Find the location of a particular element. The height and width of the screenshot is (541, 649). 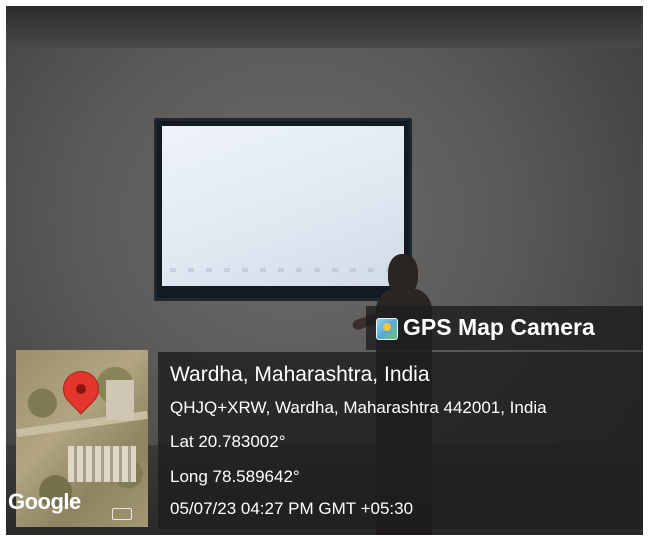

map-pin-center is located at coordinates (81, 389).